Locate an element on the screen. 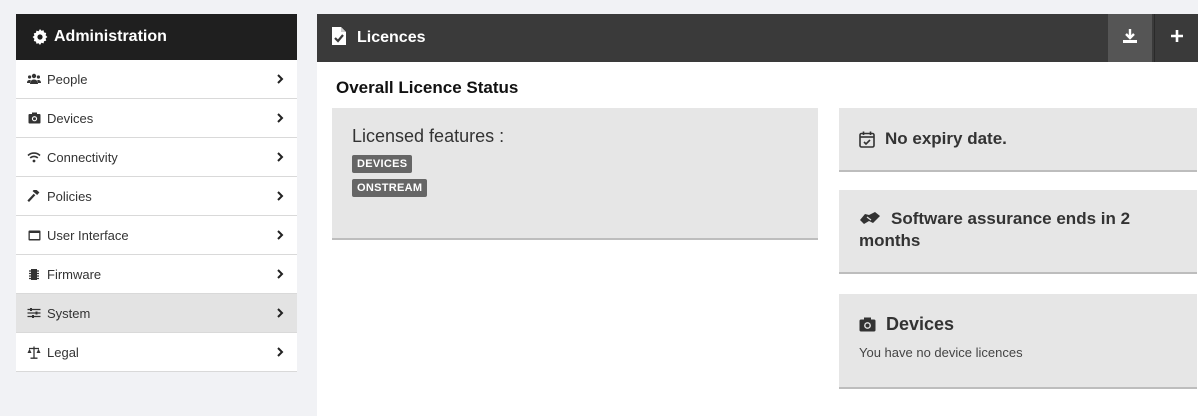 This screenshot has width=1198, height=416. sidebar-item-label: Policies is located at coordinates (69, 196).